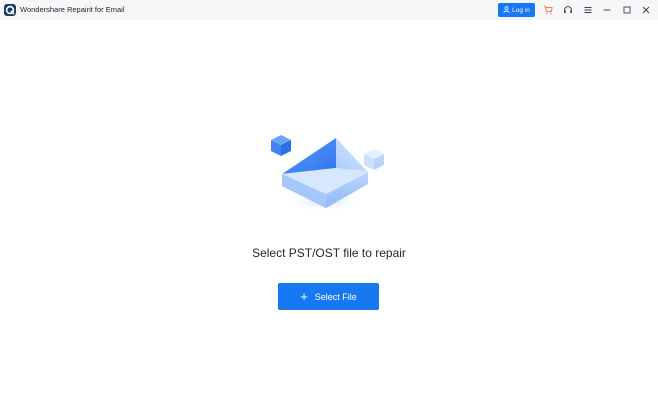 The image size is (658, 414). What do you see at coordinates (329, 10) in the screenshot?
I see `title-bar: Wondershare Repairit for Email Log in` at bounding box center [329, 10].